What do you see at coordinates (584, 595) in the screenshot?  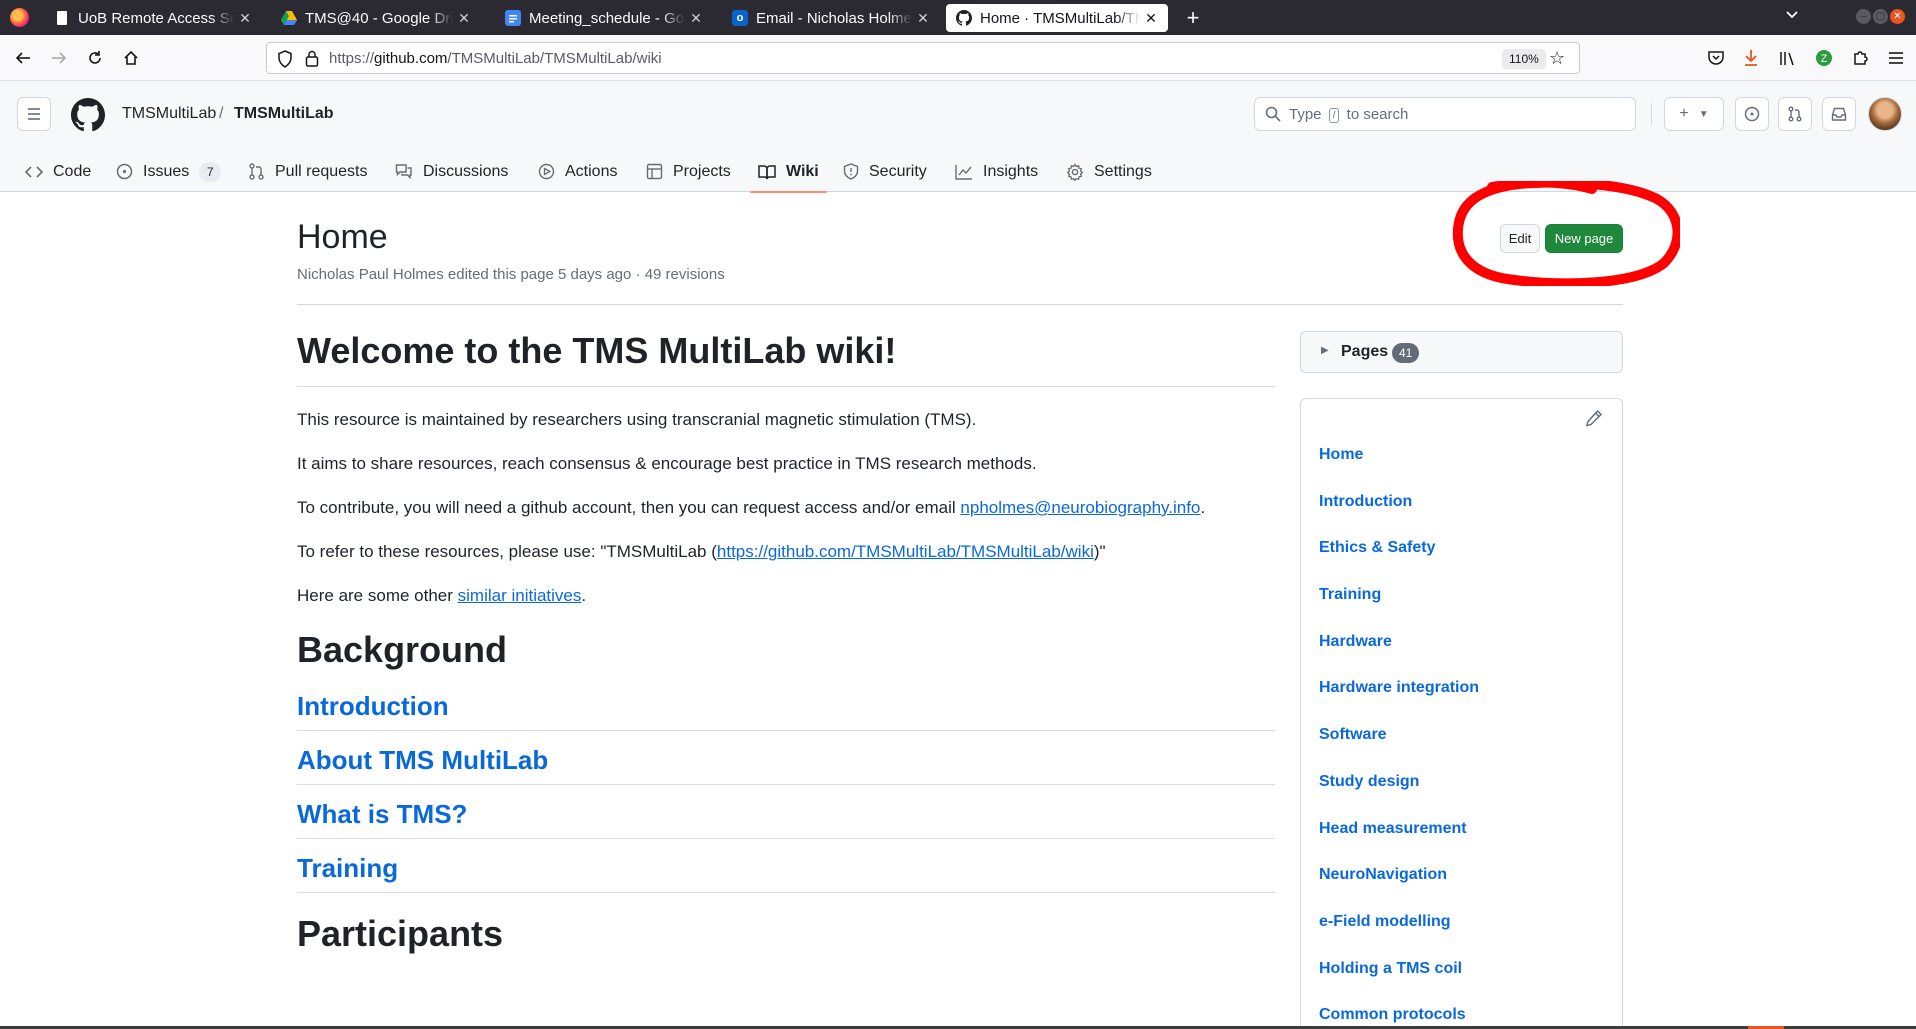 I see `paragraph-text: .` at bounding box center [584, 595].